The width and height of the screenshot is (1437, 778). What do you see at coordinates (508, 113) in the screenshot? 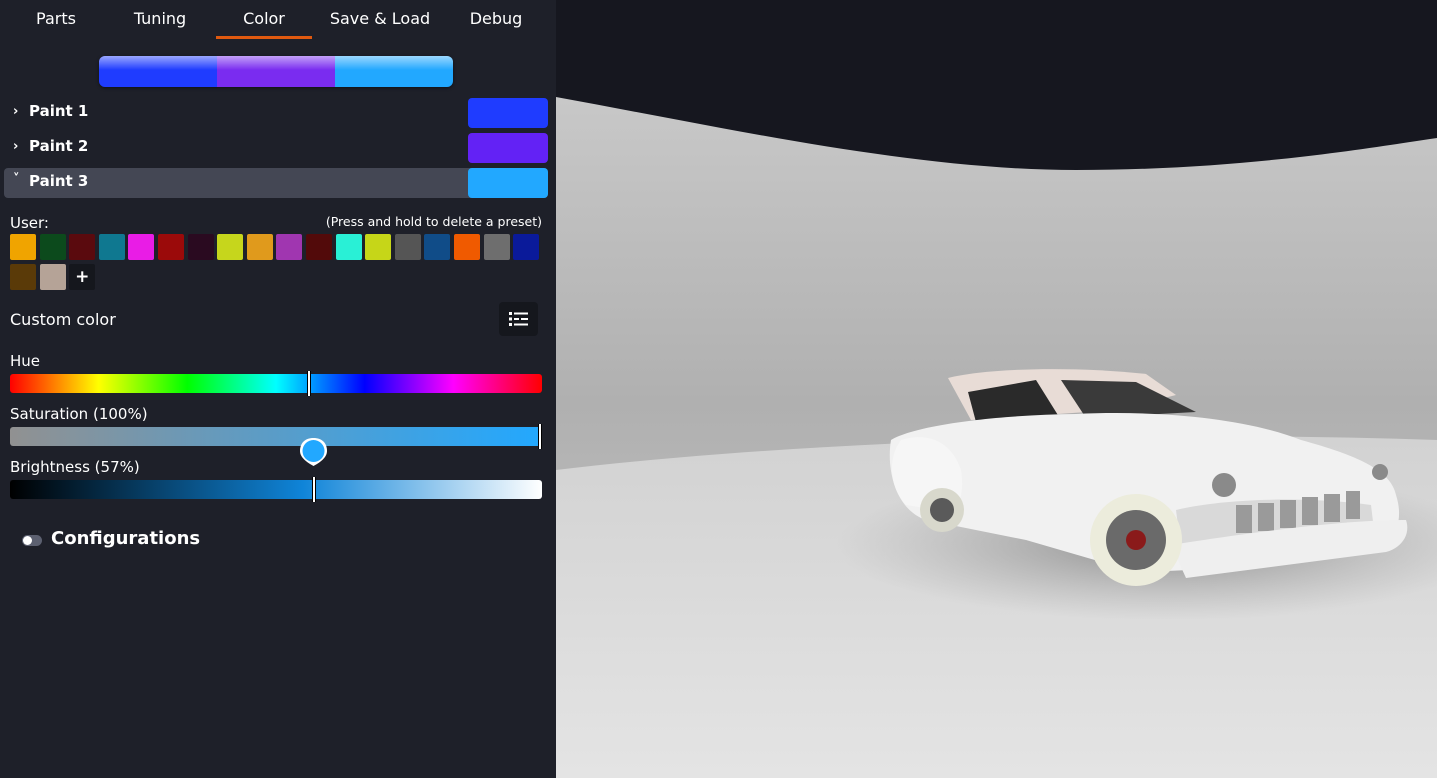
I see `paint-1-swatch` at bounding box center [508, 113].